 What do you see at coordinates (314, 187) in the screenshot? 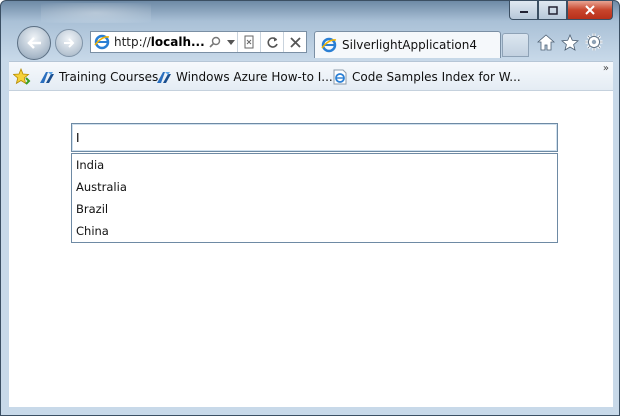
I see `suggestion-item: Australia` at bounding box center [314, 187].